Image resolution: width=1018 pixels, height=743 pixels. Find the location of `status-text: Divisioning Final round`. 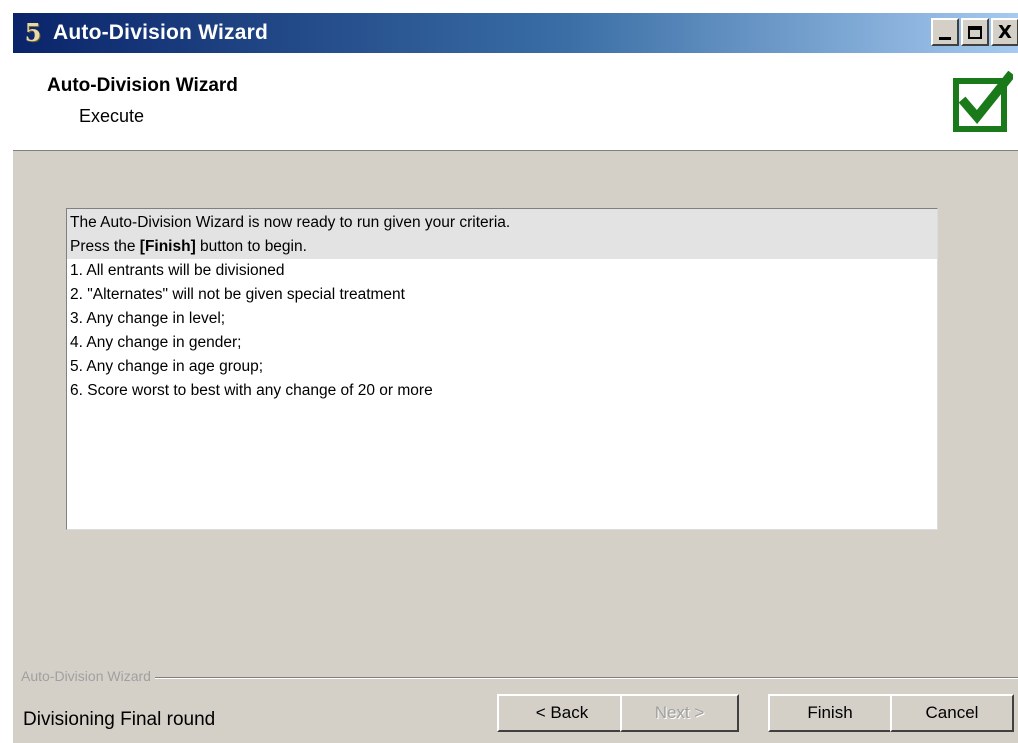

status-text: Divisioning Final round is located at coordinates (119, 719).